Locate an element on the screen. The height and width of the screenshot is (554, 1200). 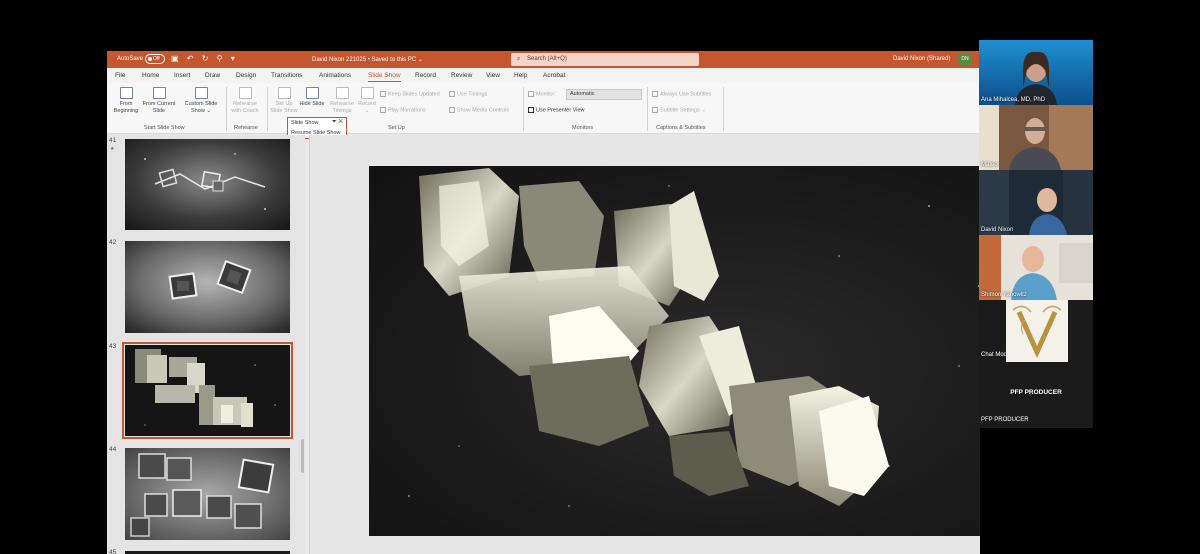
tab-acrobat: Acrobat is located at coordinates (554, 75).